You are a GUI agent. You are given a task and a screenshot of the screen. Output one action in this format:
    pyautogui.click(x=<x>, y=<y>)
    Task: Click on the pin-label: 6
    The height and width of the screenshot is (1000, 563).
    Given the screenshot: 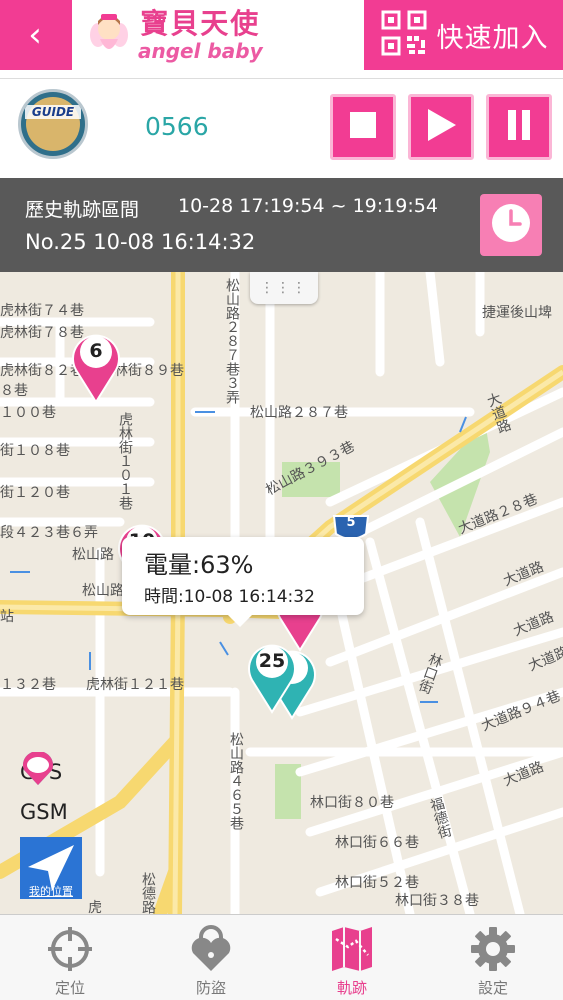 What is the action you would take?
    pyautogui.click(x=96, y=351)
    